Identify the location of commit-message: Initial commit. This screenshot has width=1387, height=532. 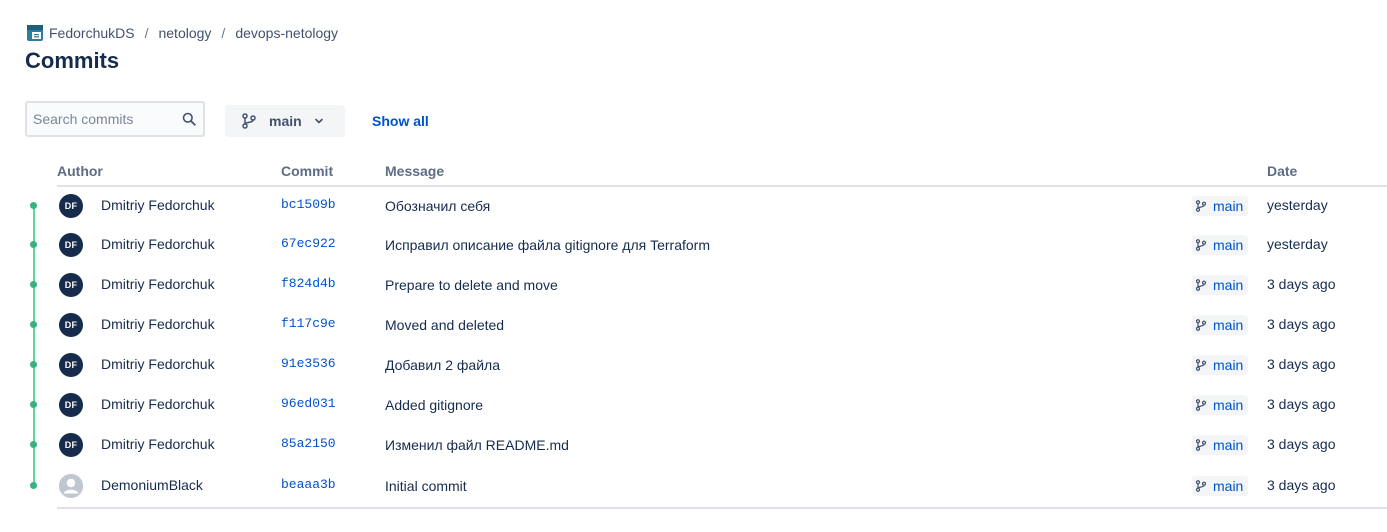
(426, 486).